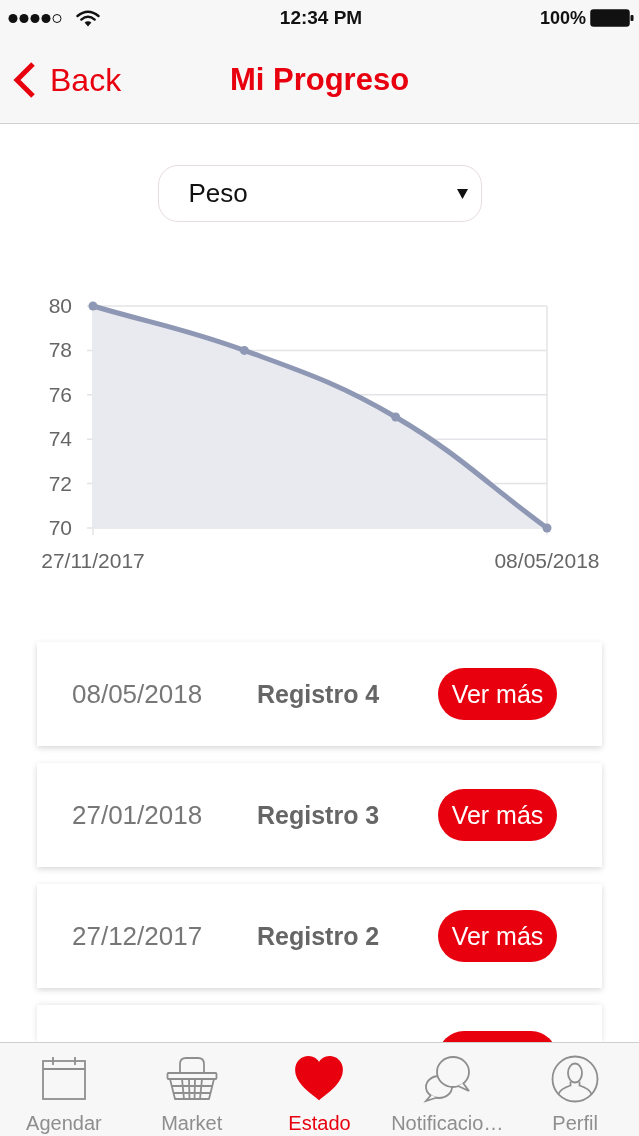 This screenshot has width=639, height=1136. Describe the element at coordinates (318, 936) in the screenshot. I see `record-title: Registro 2` at that location.